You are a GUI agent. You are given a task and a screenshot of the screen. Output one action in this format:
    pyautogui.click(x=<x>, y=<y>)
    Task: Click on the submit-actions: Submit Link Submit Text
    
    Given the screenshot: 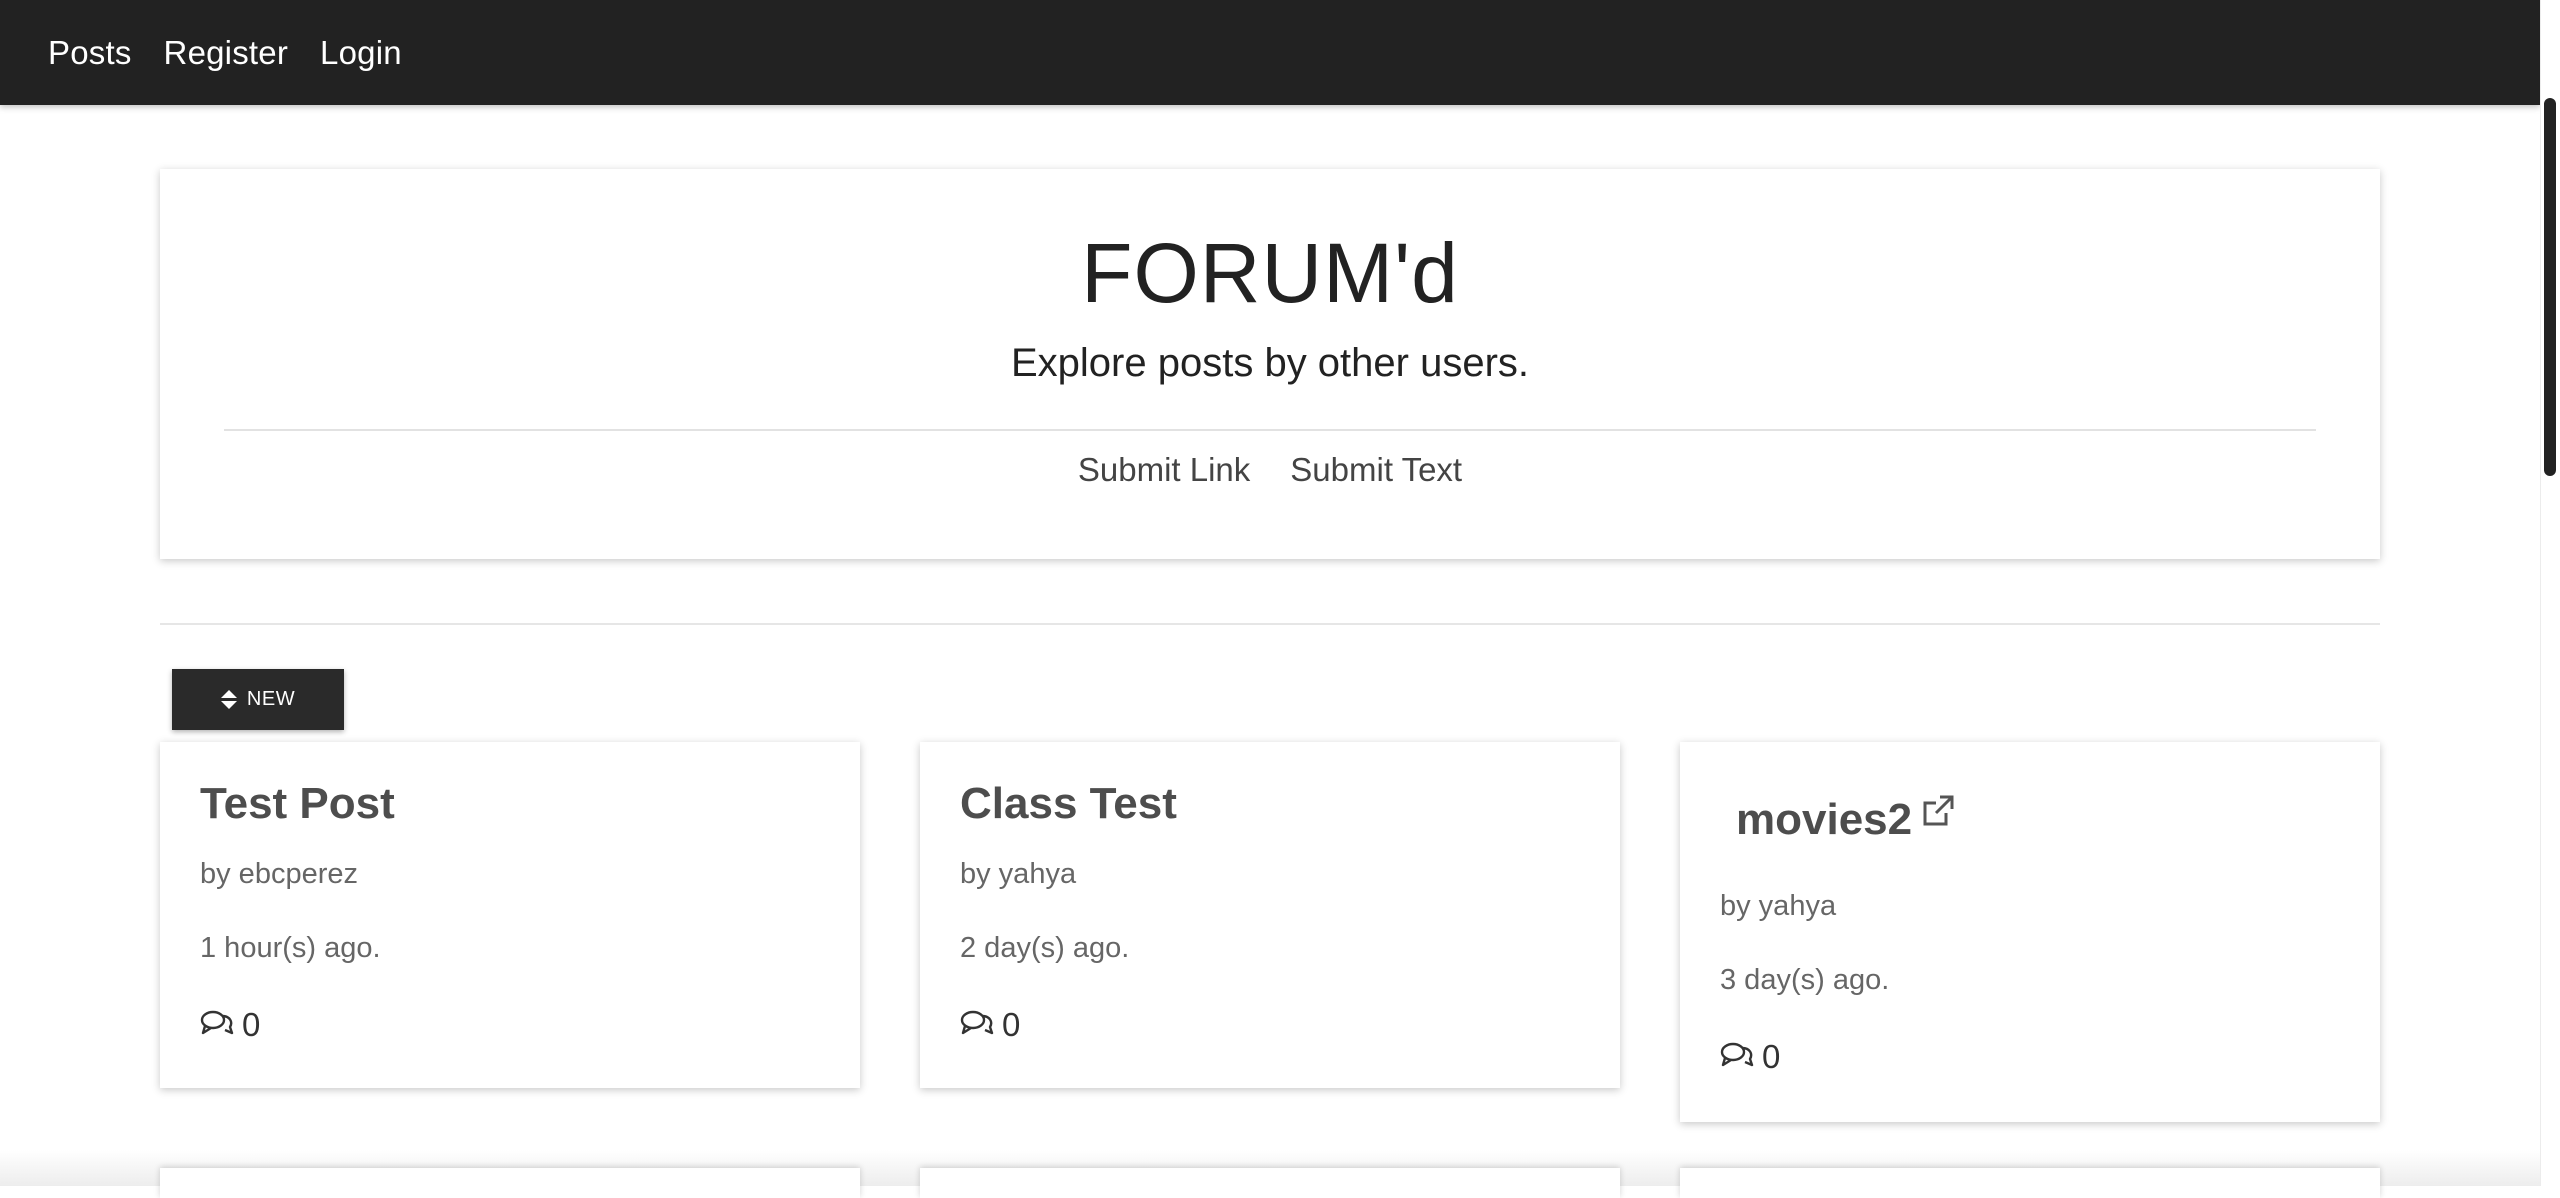 What is the action you would take?
    pyautogui.click(x=1270, y=469)
    